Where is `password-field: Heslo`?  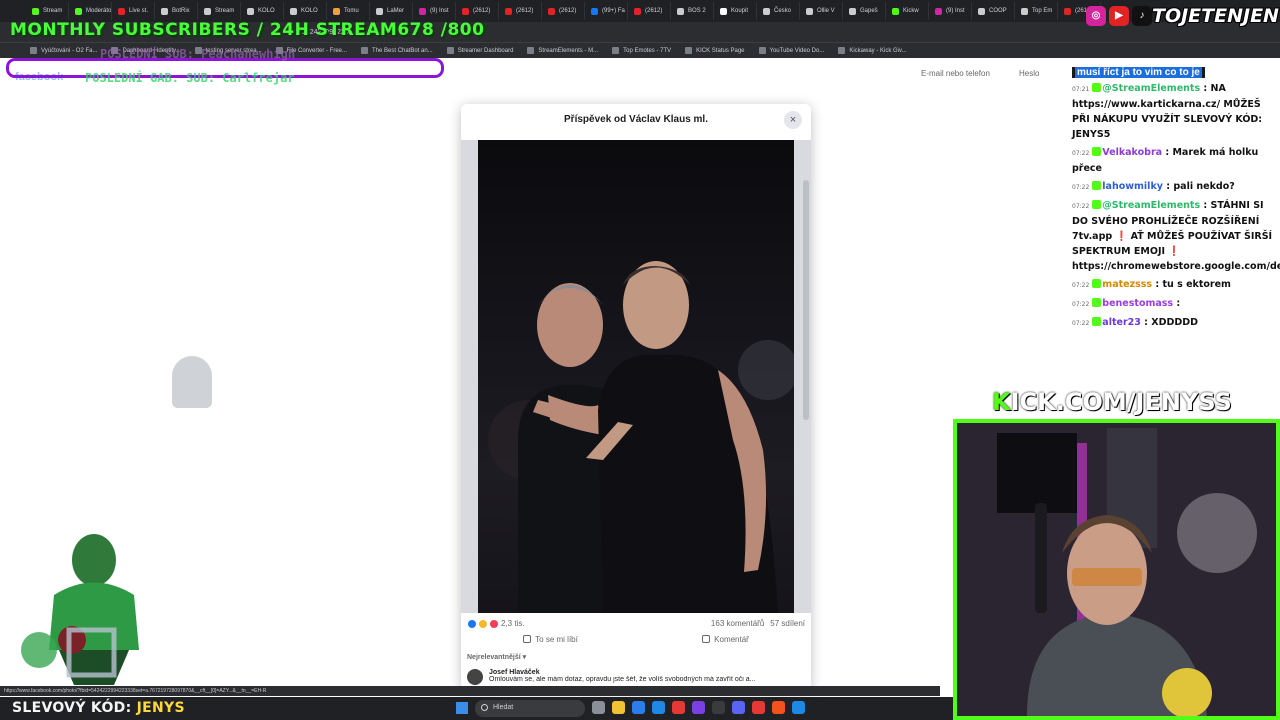
password-field: Heslo is located at coordinates (1041, 74).